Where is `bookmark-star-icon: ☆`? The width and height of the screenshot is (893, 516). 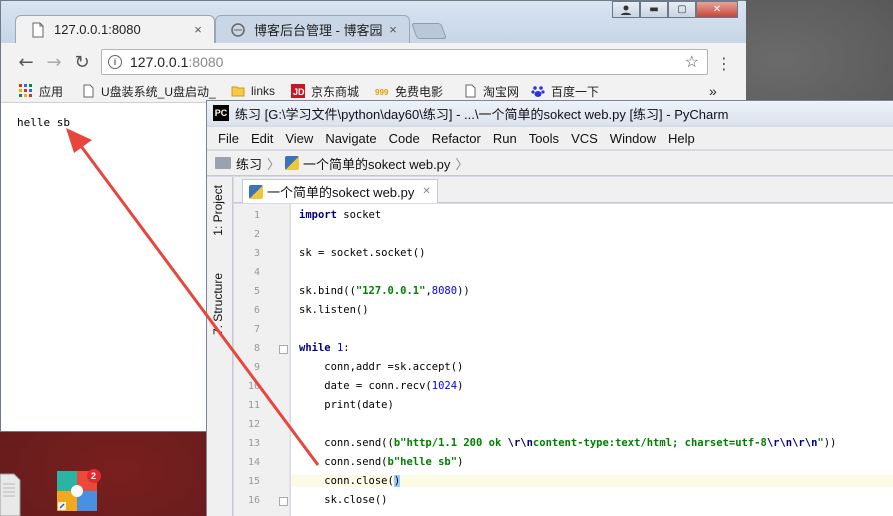 bookmark-star-icon: ☆ is located at coordinates (692, 62).